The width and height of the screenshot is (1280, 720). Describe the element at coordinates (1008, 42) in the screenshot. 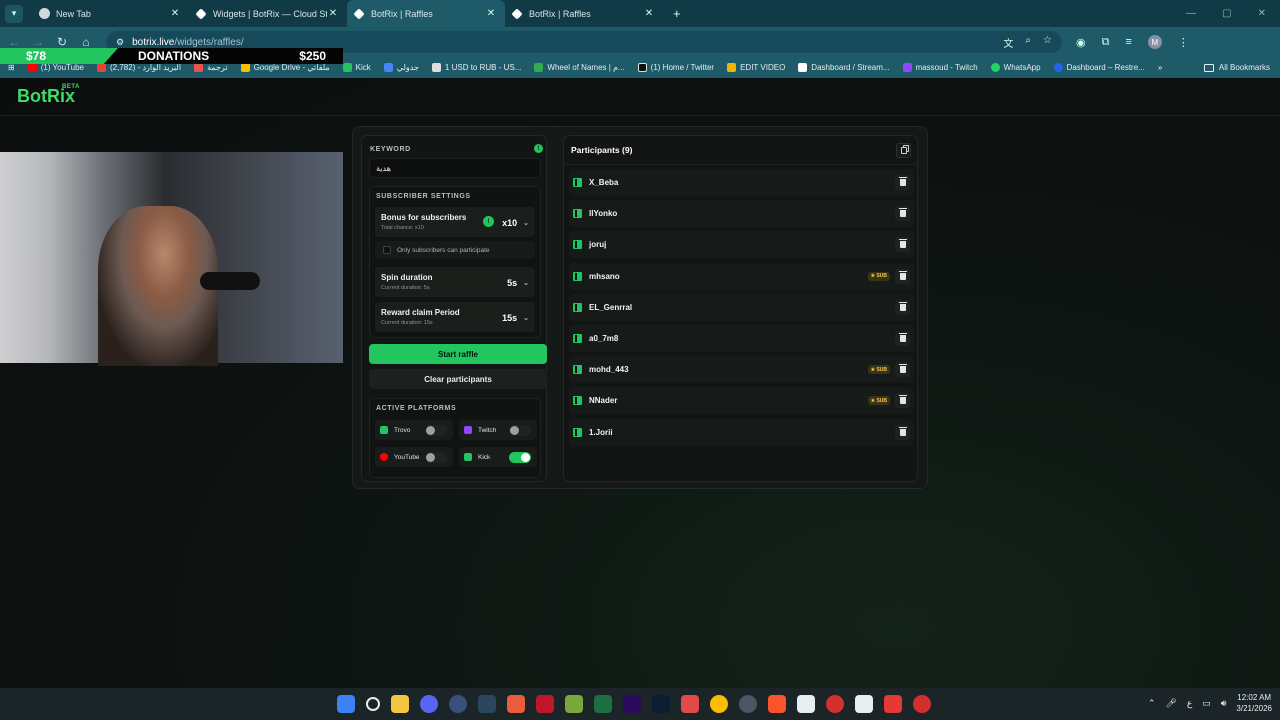

I see `translate-icon: 文` at that location.